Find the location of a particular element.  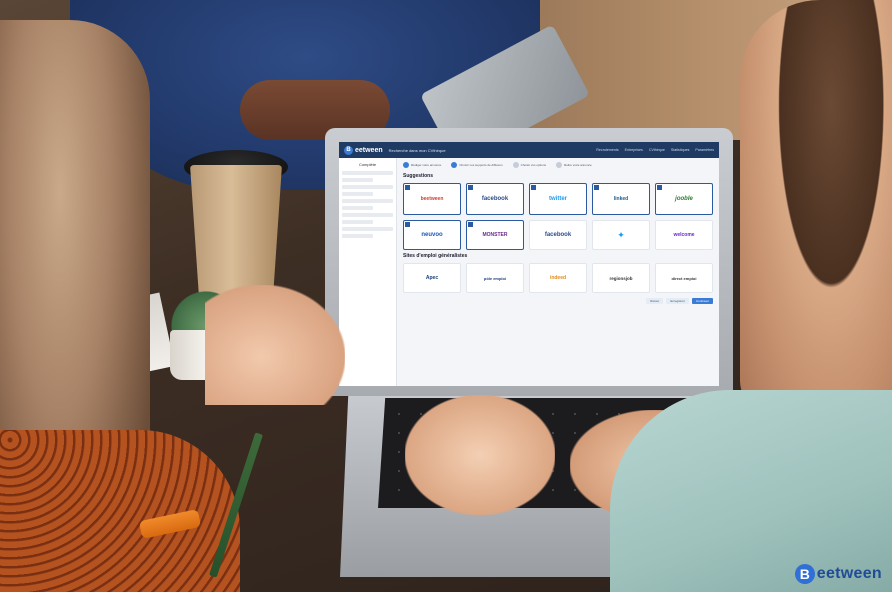

watermark-text: eetween is located at coordinates (849, 573).